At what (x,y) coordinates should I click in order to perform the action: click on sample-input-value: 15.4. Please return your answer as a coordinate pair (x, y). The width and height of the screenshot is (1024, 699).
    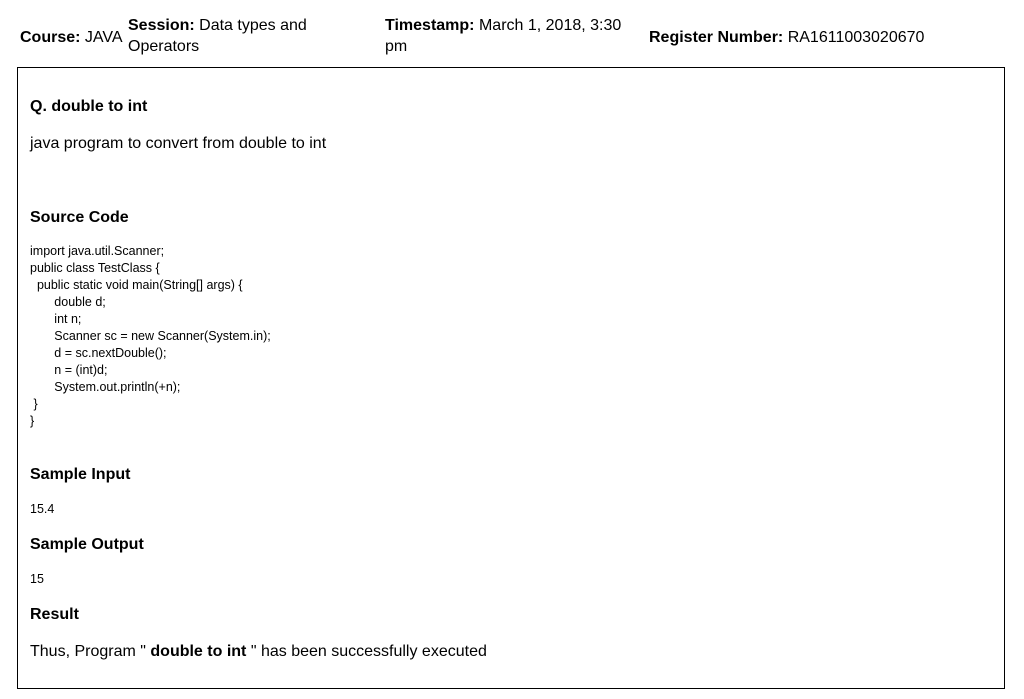
    Looking at the image, I should click on (42, 509).